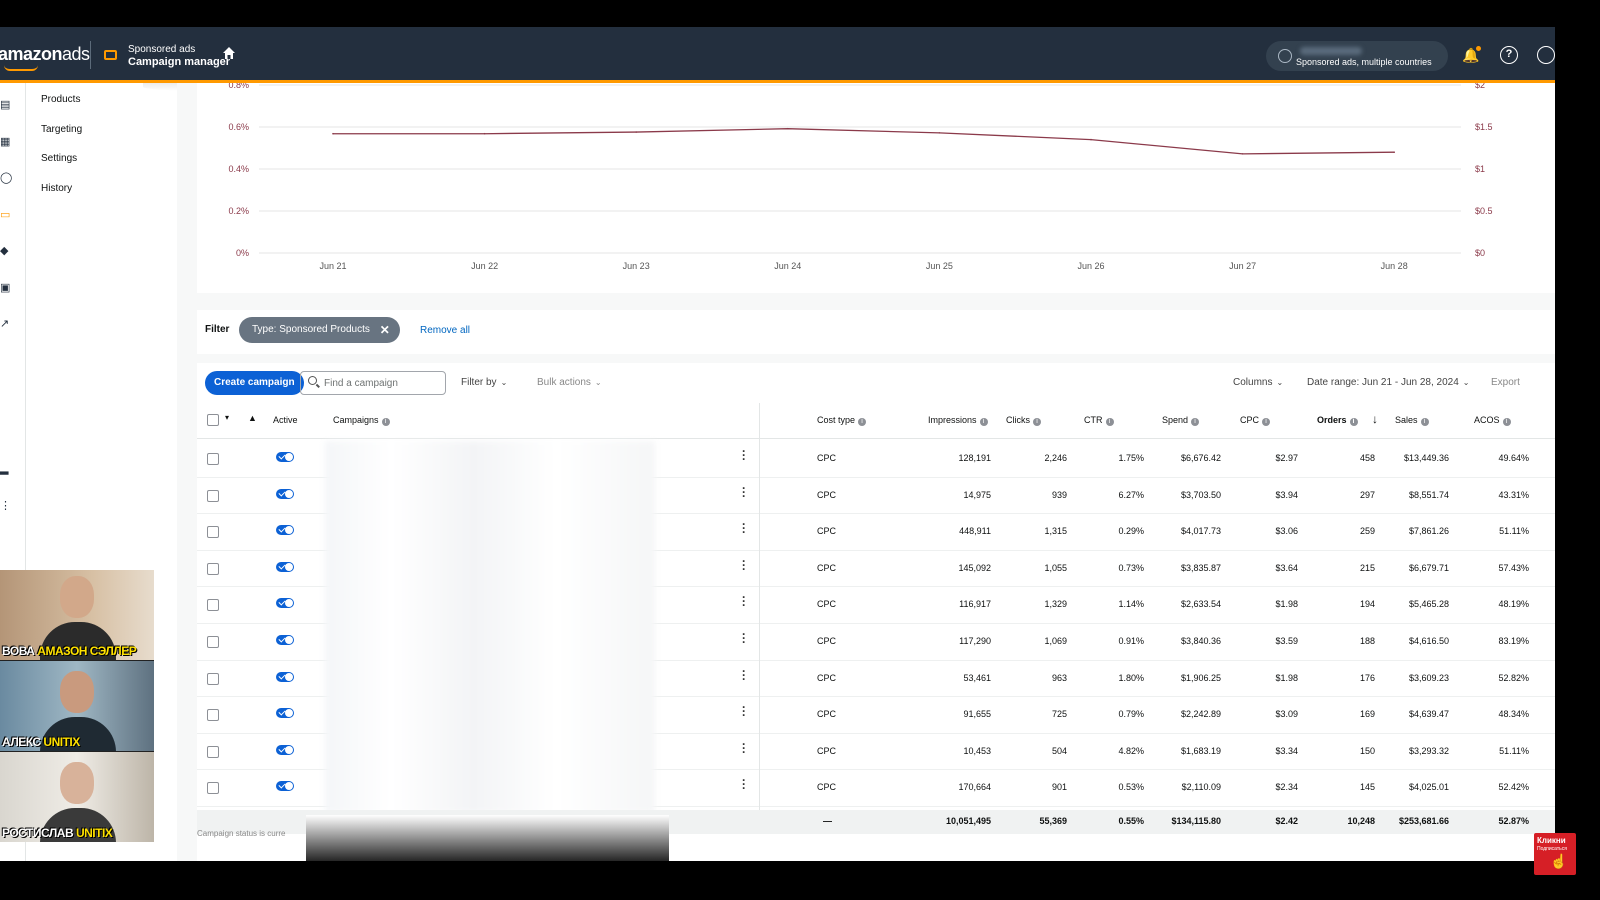  Describe the element at coordinates (1552, 849) in the screenshot. I see `subscribe-line-2: Подписаться` at that location.